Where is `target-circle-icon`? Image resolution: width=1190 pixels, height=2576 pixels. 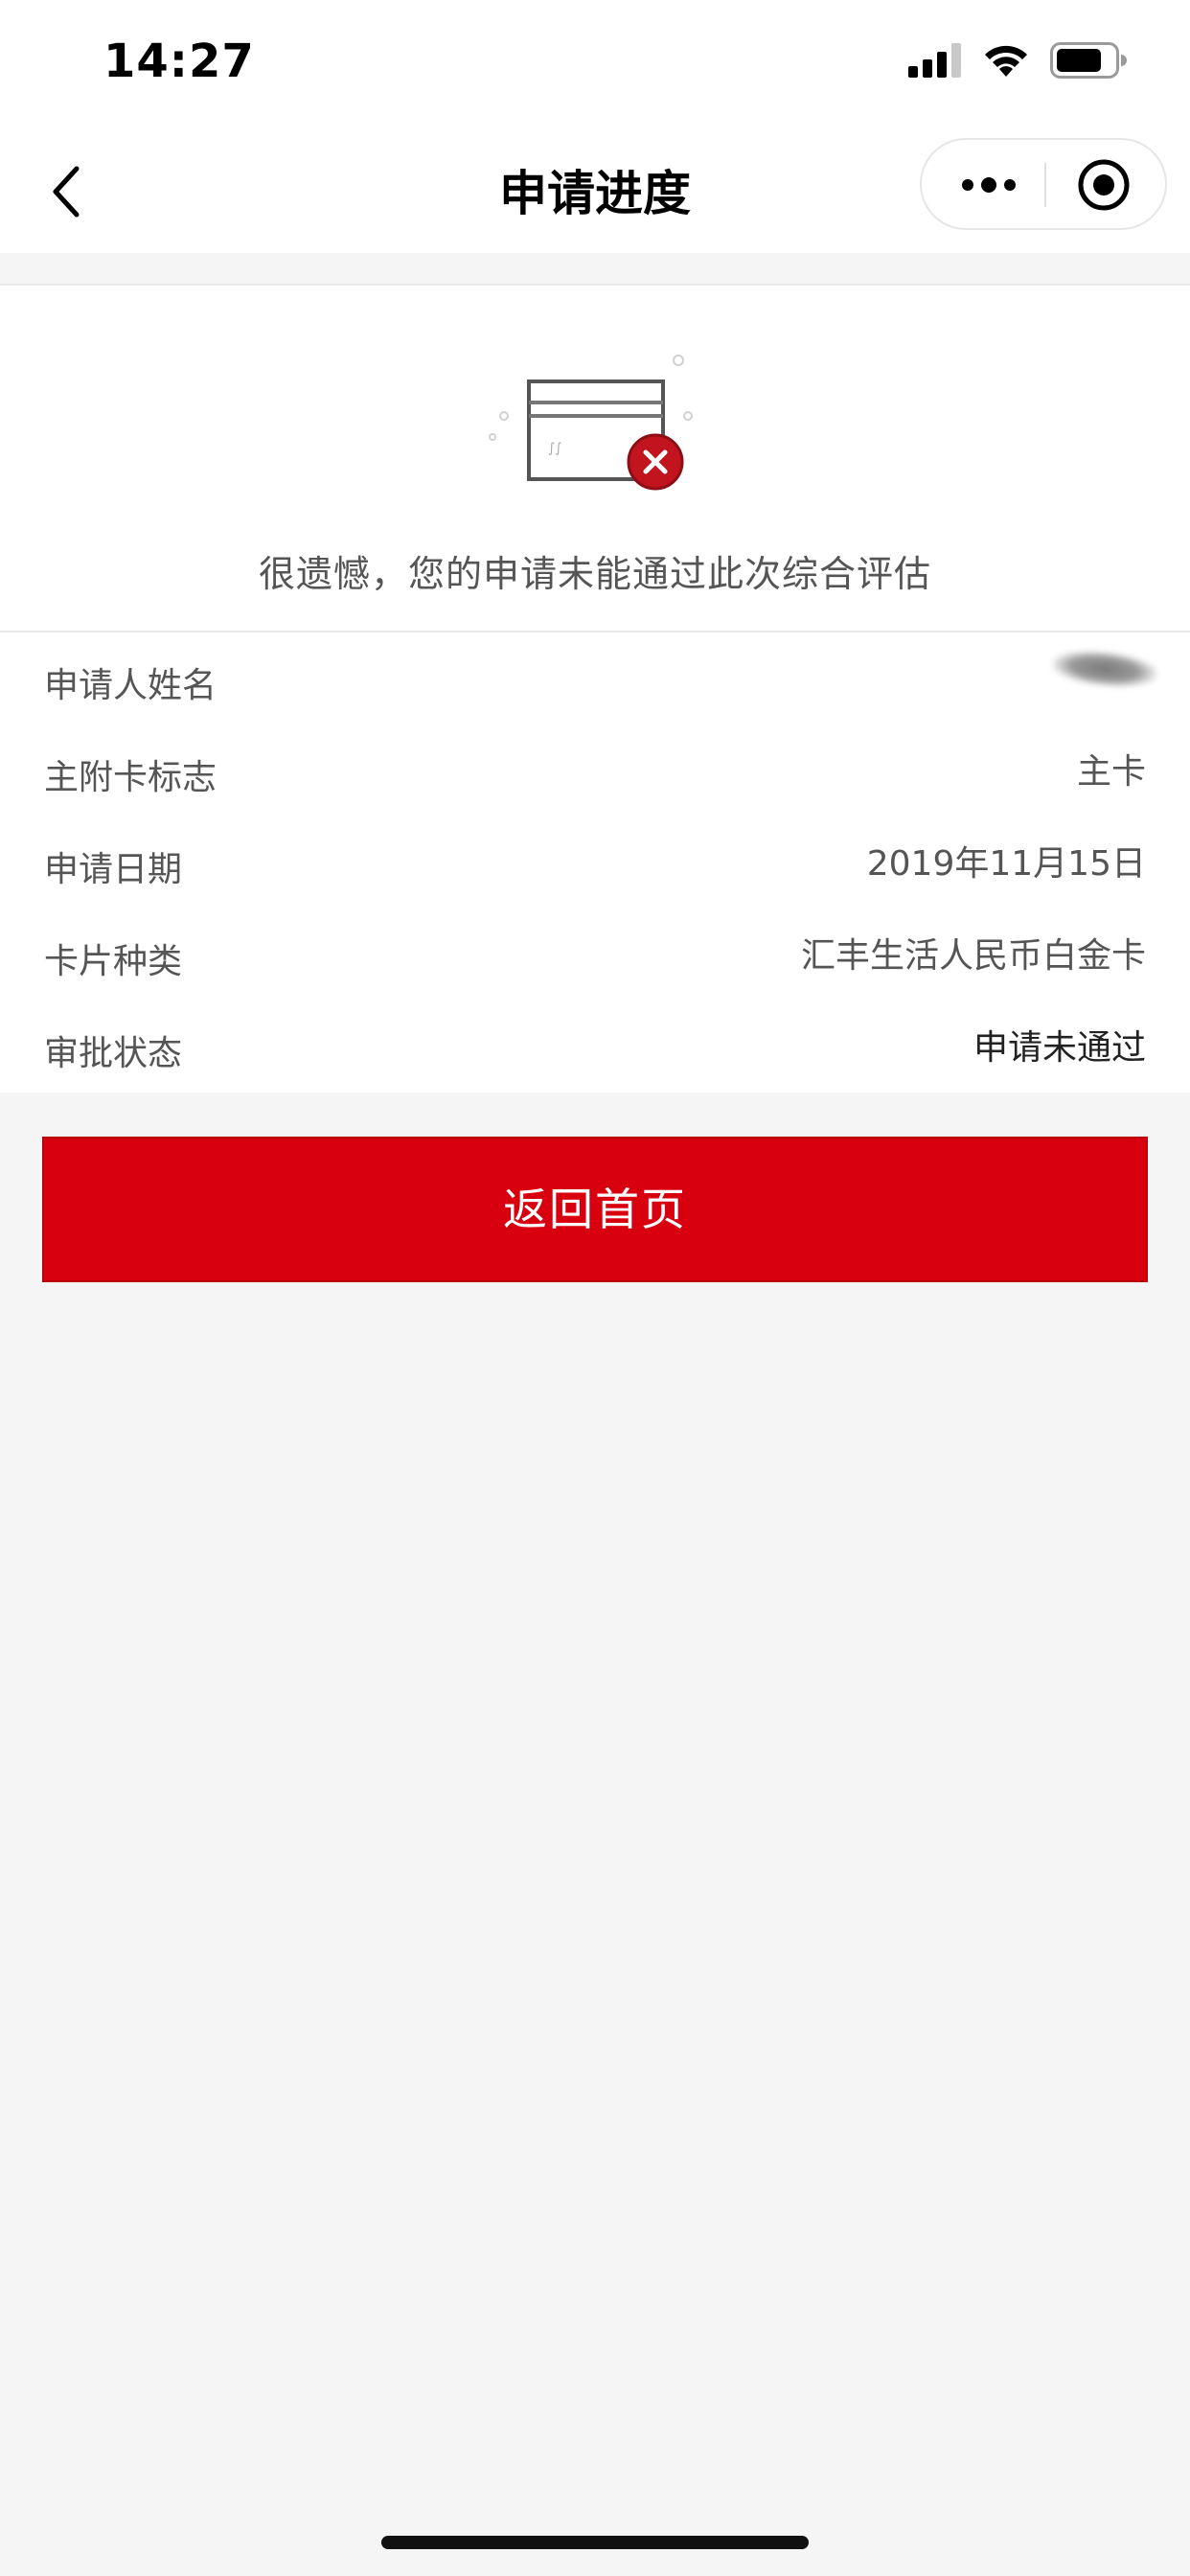
target-circle-icon is located at coordinates (1104, 185).